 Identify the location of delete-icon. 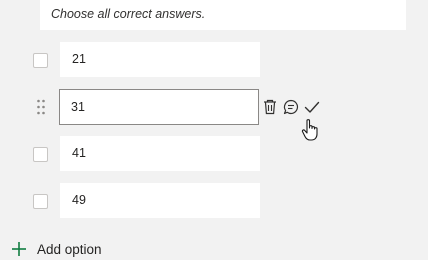
(270, 107).